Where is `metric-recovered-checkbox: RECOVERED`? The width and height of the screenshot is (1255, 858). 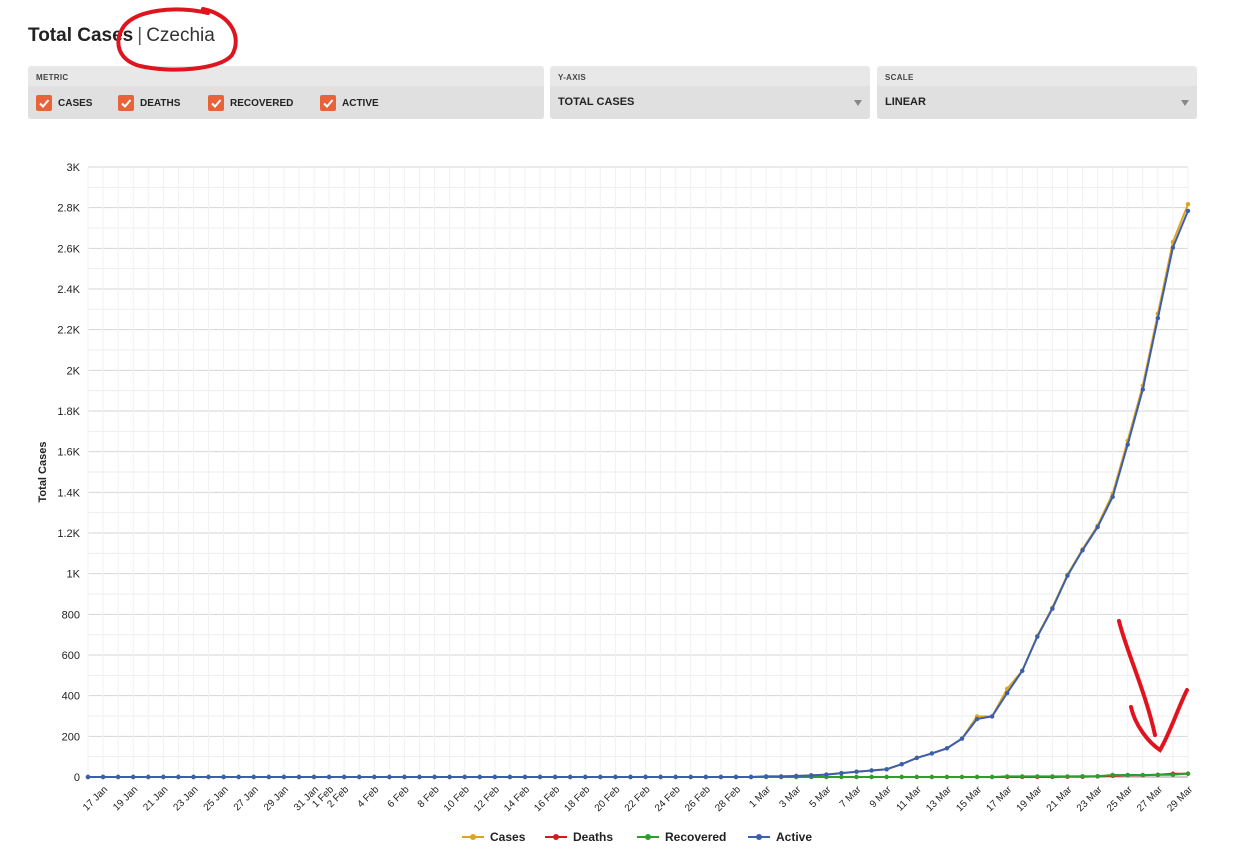 metric-recovered-checkbox: RECOVERED is located at coordinates (250, 103).